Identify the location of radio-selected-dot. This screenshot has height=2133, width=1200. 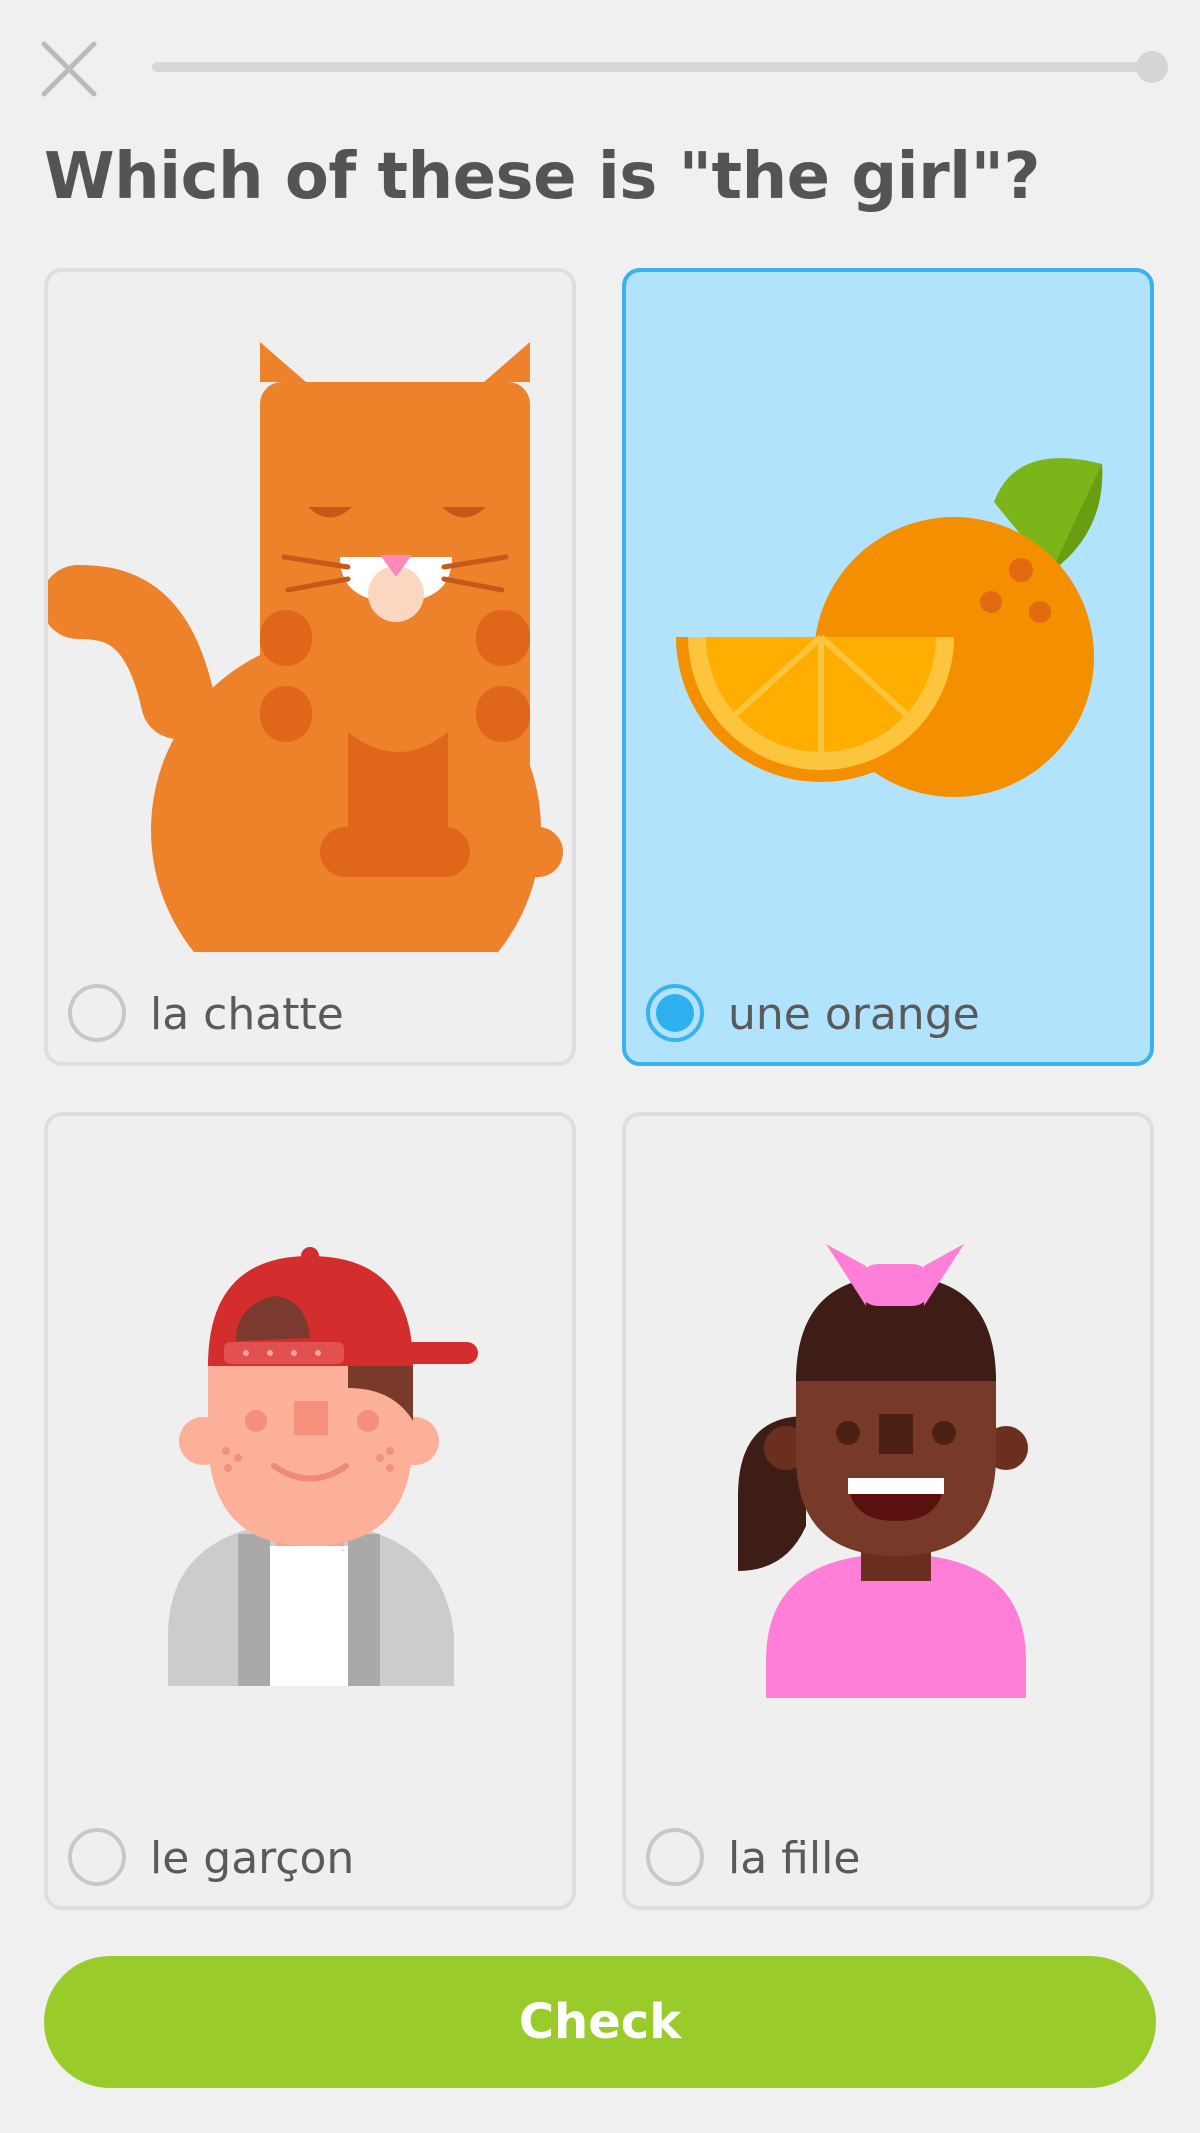
(675, 1013).